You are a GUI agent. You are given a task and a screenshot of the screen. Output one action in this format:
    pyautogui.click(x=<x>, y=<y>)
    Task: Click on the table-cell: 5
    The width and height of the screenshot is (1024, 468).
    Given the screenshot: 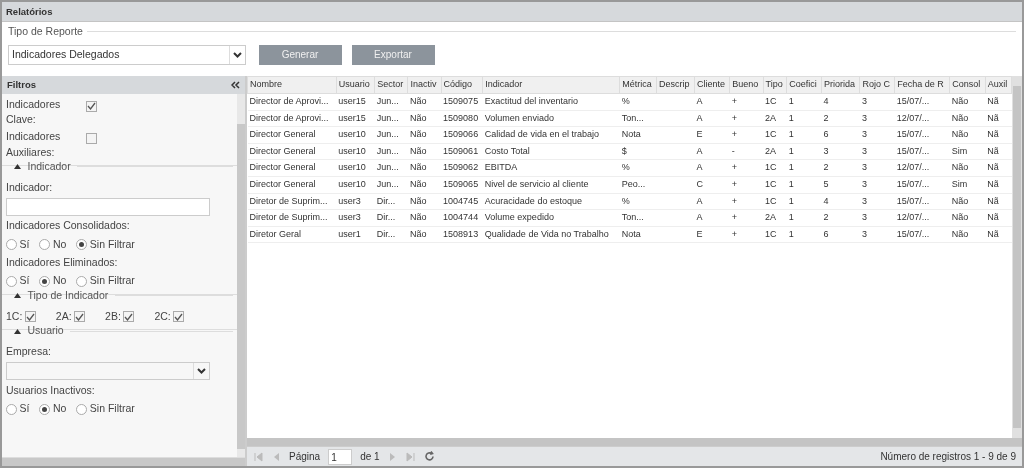 What is the action you would take?
    pyautogui.click(x=840, y=185)
    